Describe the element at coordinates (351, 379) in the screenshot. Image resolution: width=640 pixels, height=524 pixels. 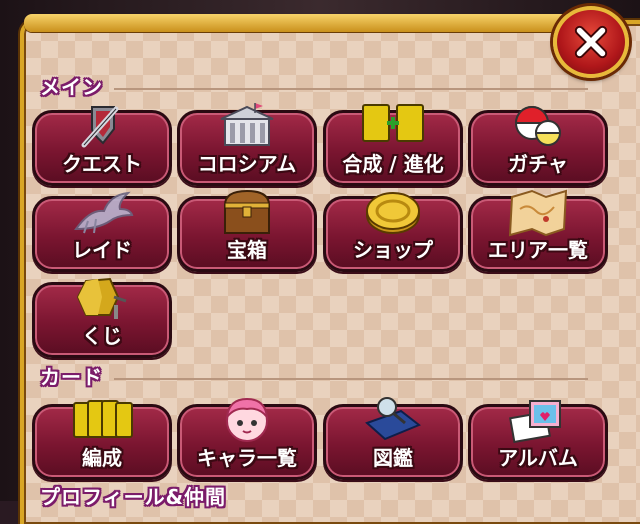
I see `section-divider-card` at that location.